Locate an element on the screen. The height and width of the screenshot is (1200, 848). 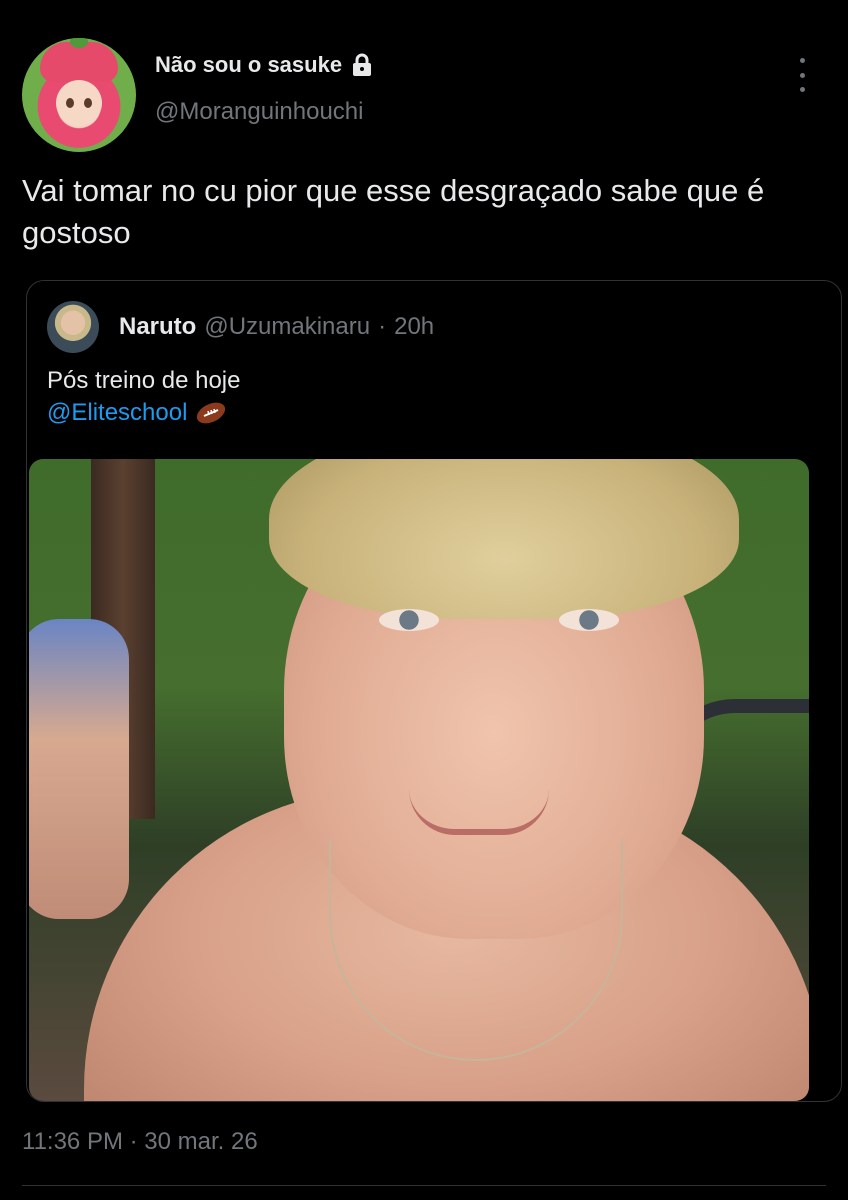
author-display-name-row: Não sou o sasuke is located at coordinates (264, 65).